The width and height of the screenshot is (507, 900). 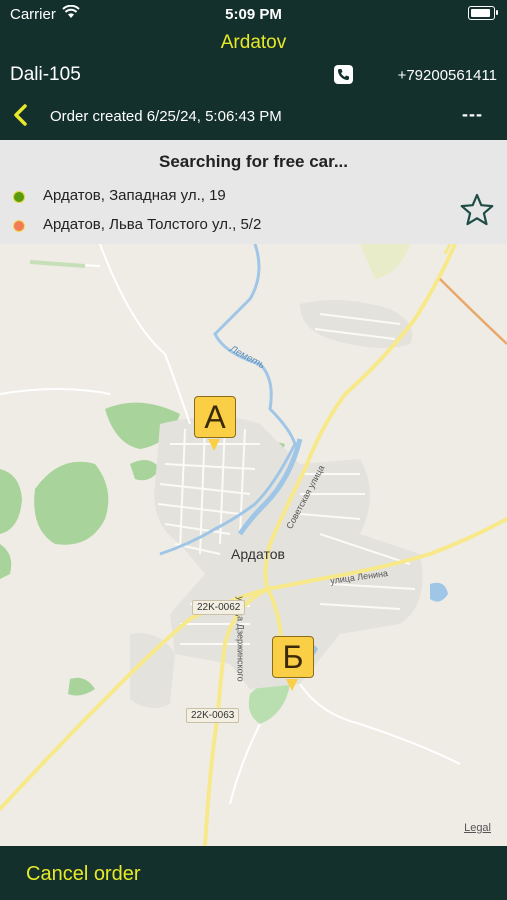 What do you see at coordinates (213, 715) in the screenshot?
I see `road-badge: 22K-0063` at bounding box center [213, 715].